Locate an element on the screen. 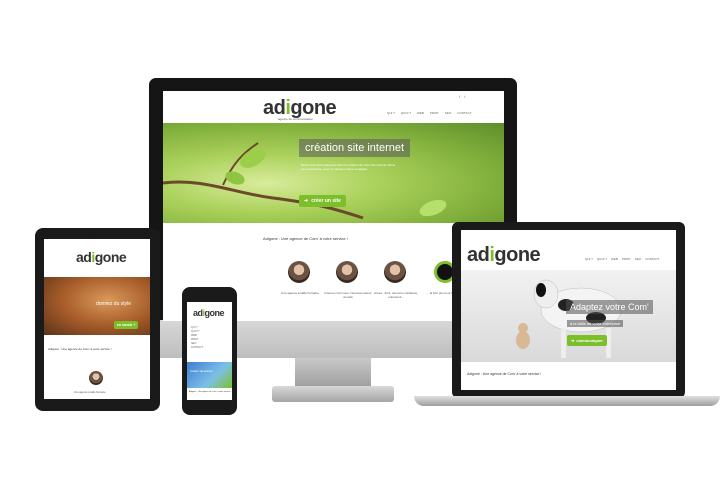 The width and height of the screenshot is (720, 504). team-member: Une agence à taille humaine is located at coordinates (300, 278).